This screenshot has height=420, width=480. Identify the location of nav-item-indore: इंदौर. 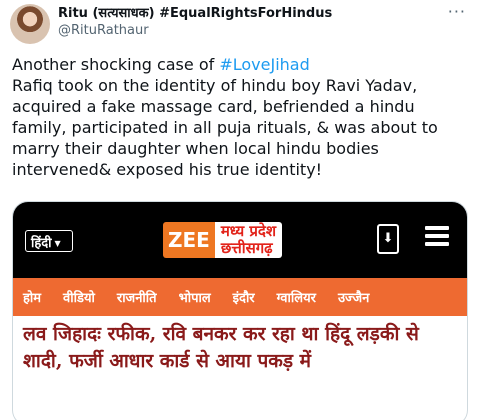
(244, 297).